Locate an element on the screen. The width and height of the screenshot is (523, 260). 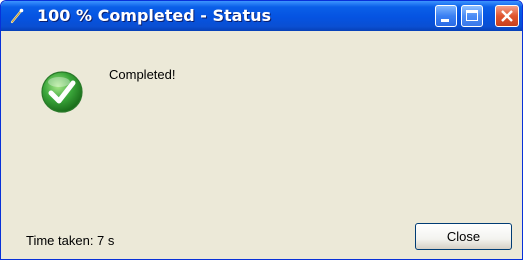
close-button: Close is located at coordinates (463, 236).